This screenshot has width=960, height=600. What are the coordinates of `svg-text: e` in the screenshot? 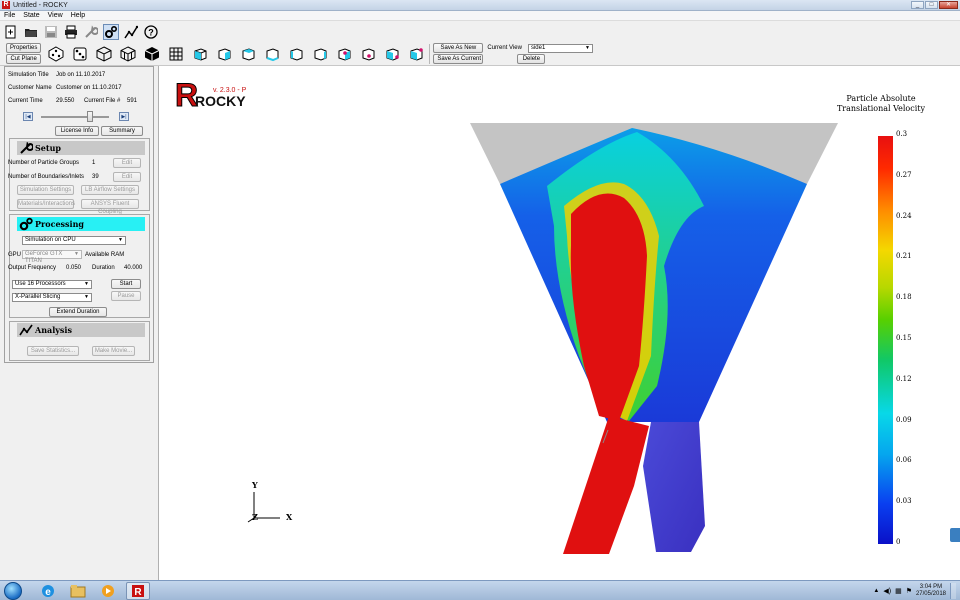 It's located at (48, 592).